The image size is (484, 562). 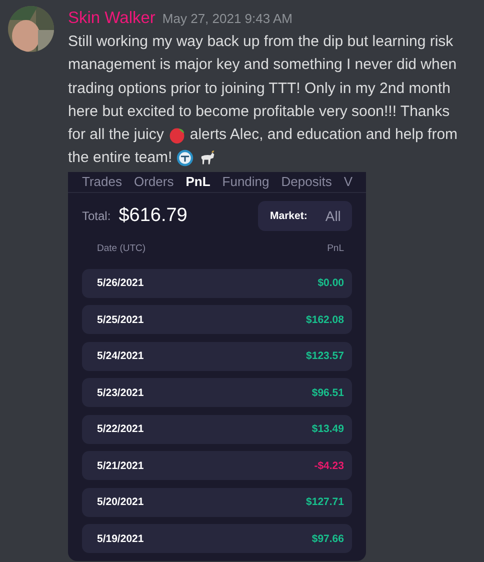 I want to click on timestamp: May 27, 2021 9:43 AM, so click(x=227, y=18).